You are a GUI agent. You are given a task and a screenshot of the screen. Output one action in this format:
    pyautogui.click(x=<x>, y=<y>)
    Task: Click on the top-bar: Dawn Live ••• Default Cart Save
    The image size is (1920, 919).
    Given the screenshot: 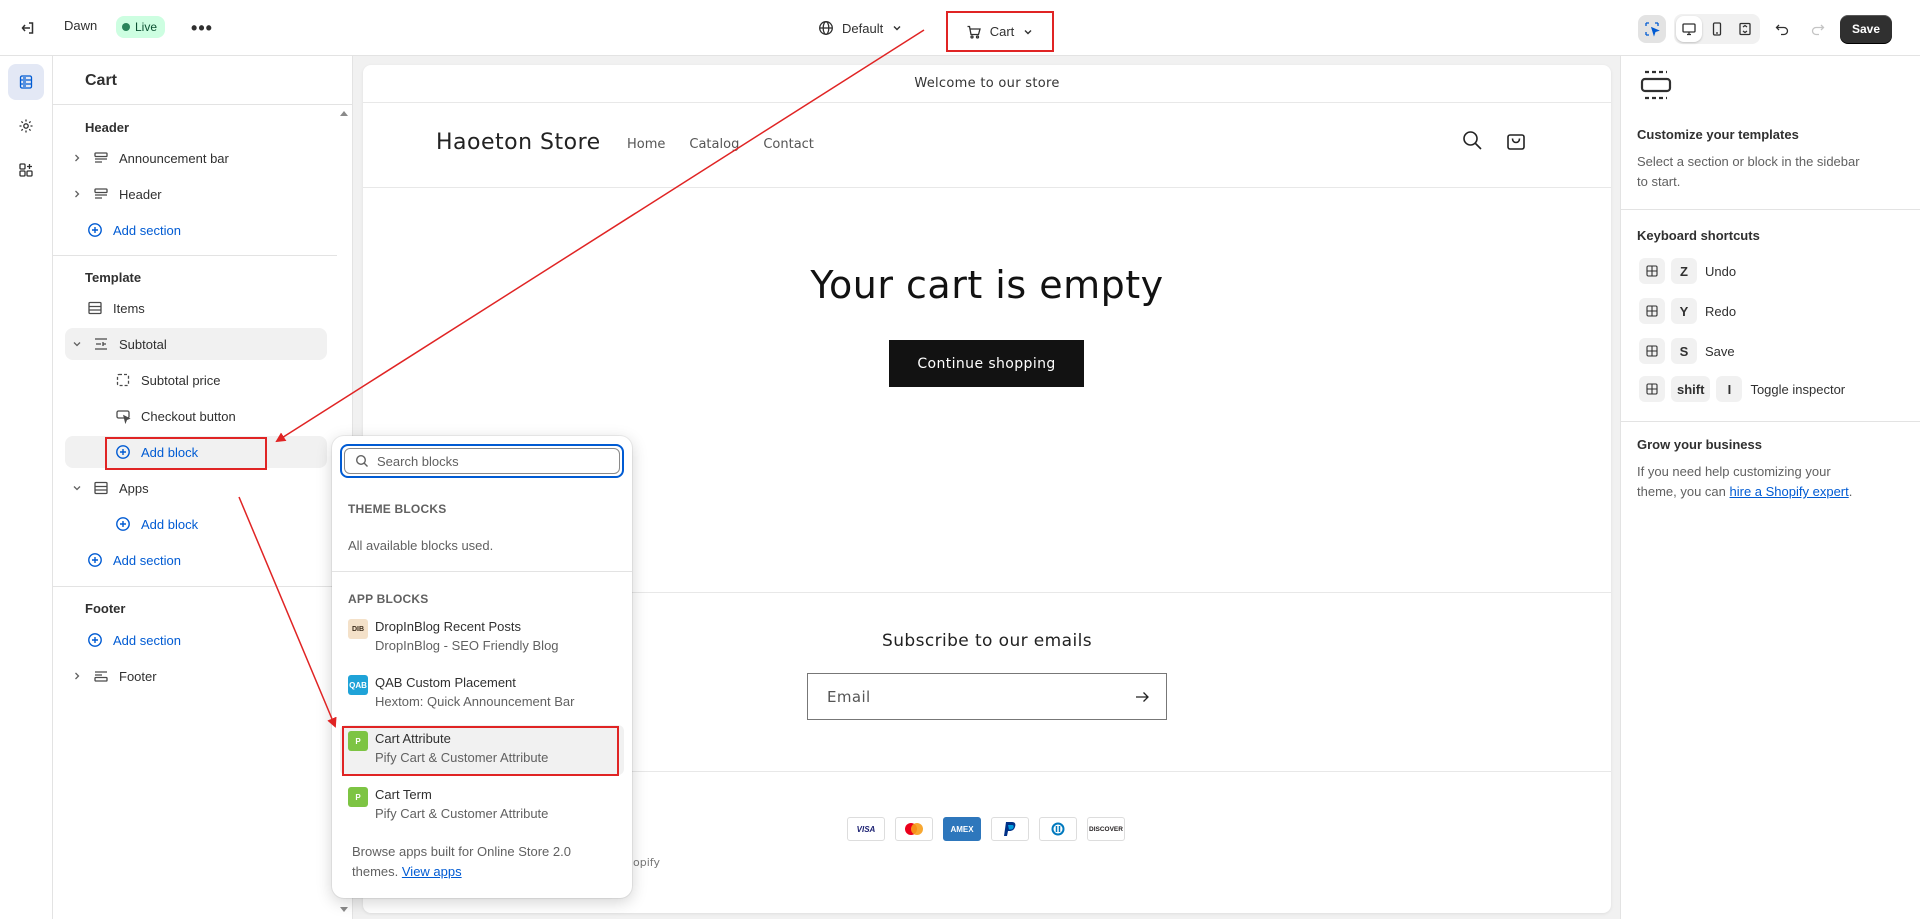 What is the action you would take?
    pyautogui.click(x=960, y=28)
    